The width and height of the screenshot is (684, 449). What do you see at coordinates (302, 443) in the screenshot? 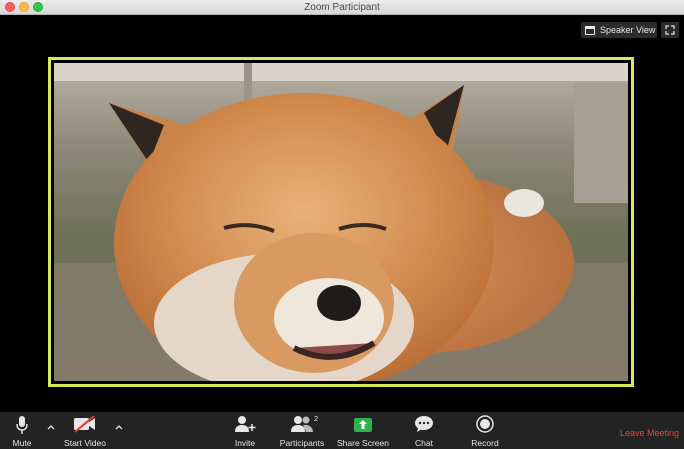
I see `participants-label: Participants` at bounding box center [302, 443].